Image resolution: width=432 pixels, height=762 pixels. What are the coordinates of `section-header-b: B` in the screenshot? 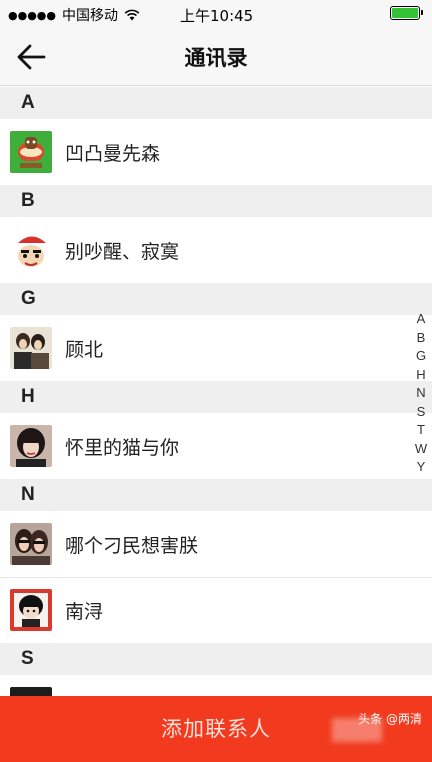 It's located at (216, 201).